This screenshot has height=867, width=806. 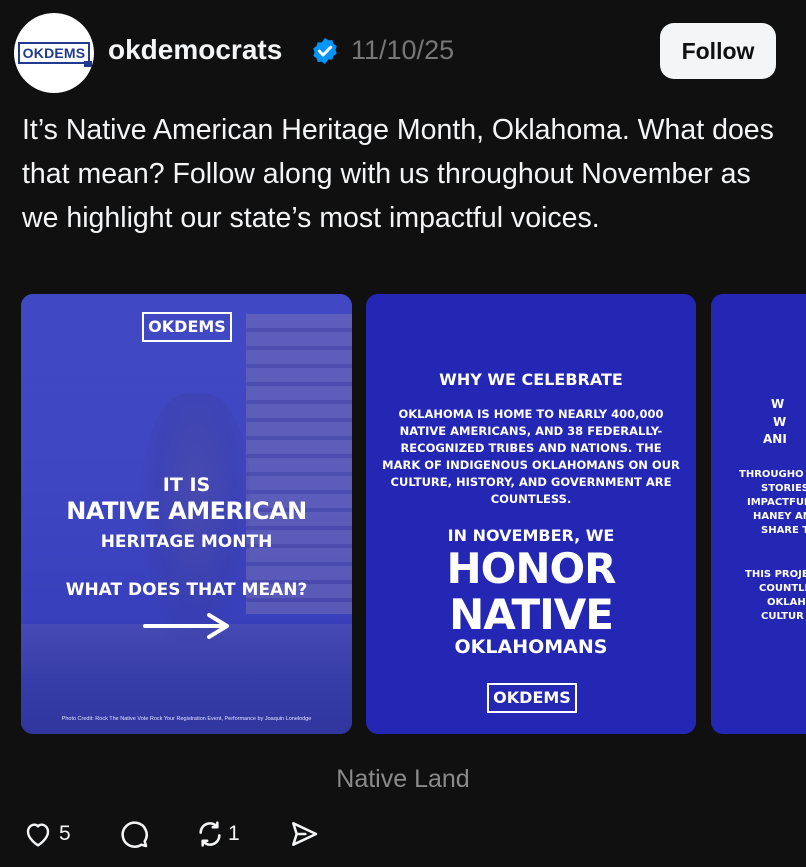 What do you see at coordinates (531, 535) in the screenshot?
I see `card2-subheading: IN NOVEMBER, WE` at bounding box center [531, 535].